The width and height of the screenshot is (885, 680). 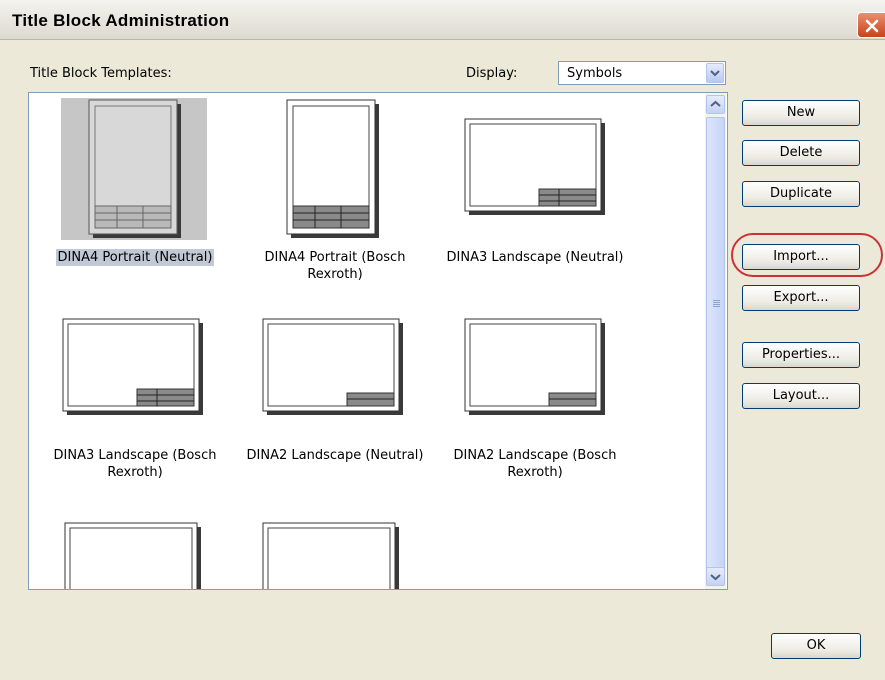 I want to click on scroll-down-button, so click(x=715, y=576).